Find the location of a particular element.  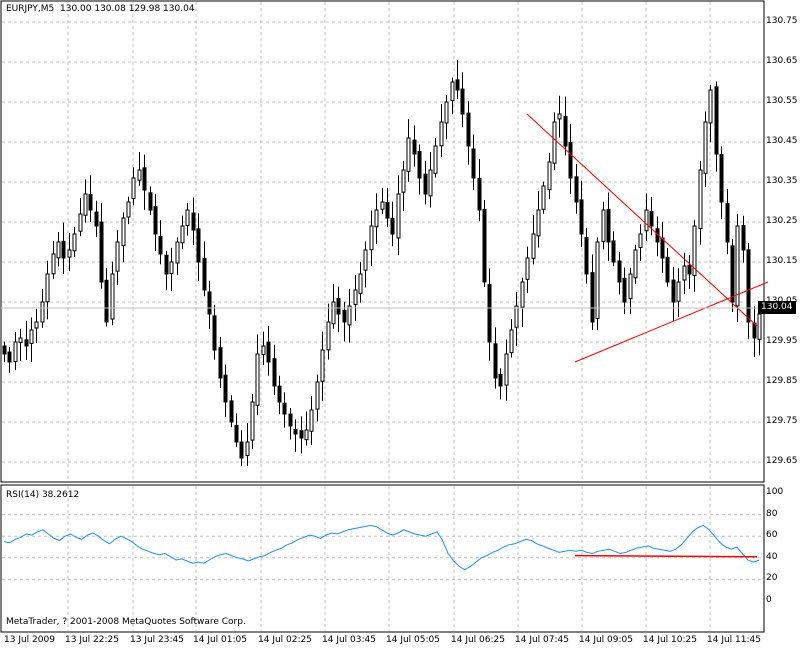

rsi-tick-label: 40 is located at coordinates (772, 556).